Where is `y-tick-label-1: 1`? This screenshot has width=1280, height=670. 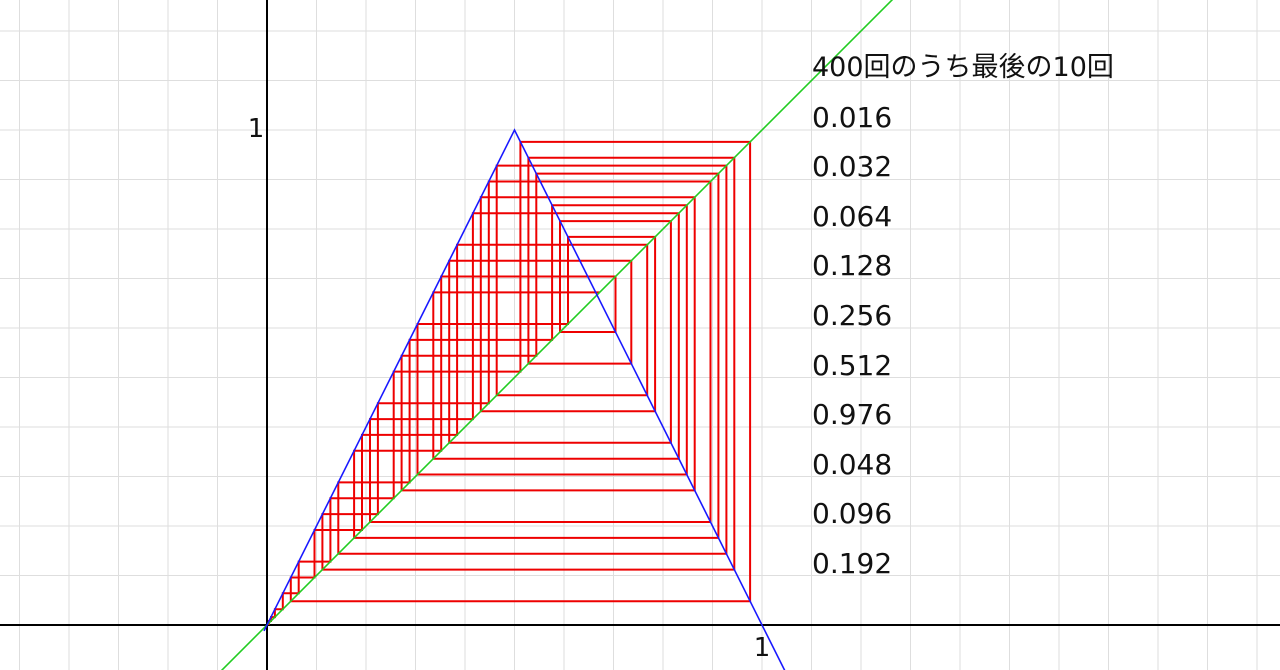 y-tick-label-1: 1 is located at coordinates (256, 129).